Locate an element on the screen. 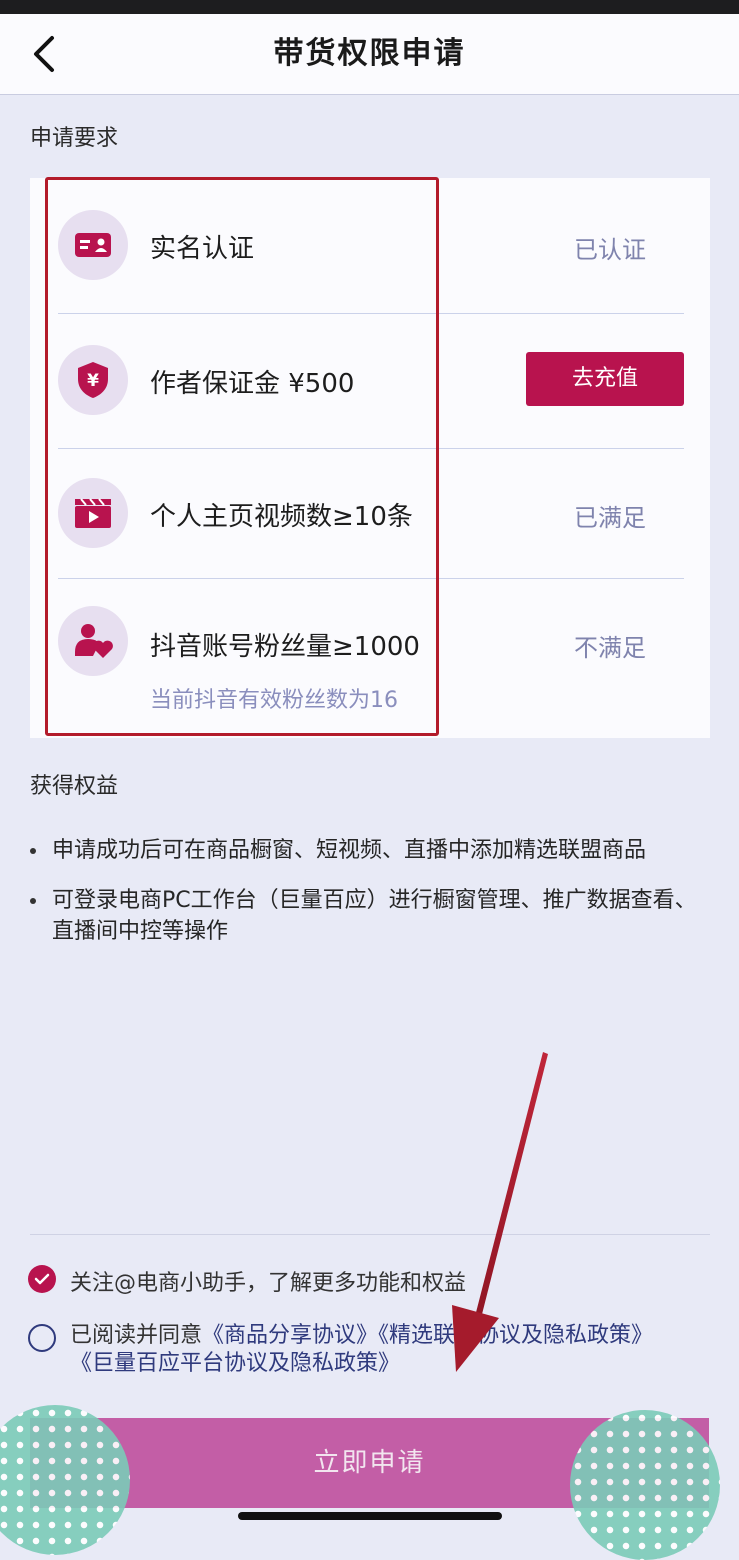  requirement-row-followers: 抖音账号粉丝量≥1000 当前抖音有效粉丝数为16 不满足 is located at coordinates (371, 655).